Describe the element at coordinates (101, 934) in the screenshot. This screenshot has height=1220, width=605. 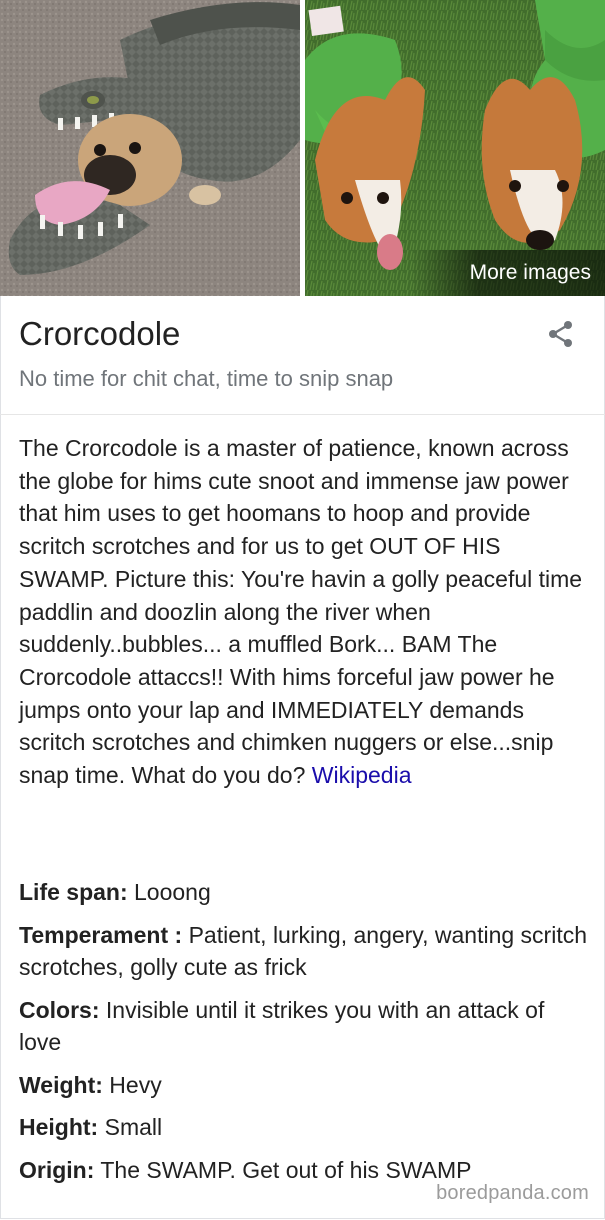
I see `fact-label: Temperament :` at that location.